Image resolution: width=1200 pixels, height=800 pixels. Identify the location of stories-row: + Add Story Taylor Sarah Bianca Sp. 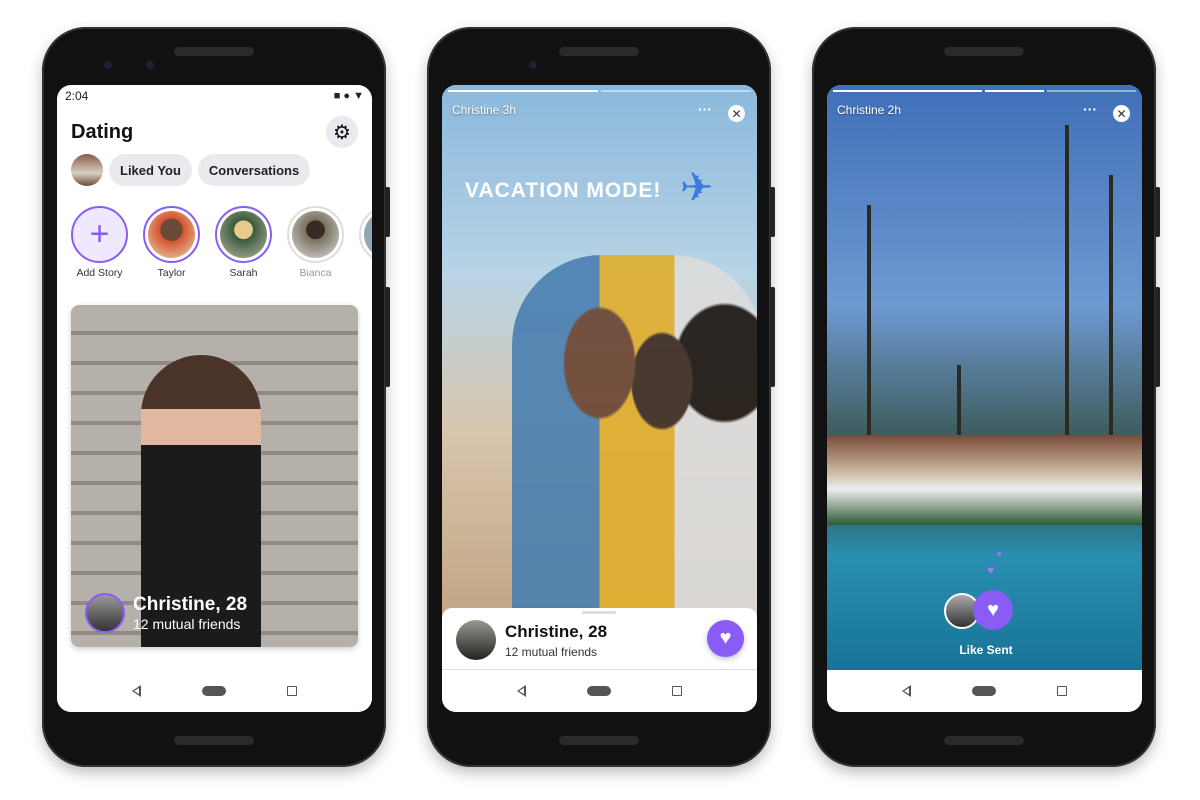
(221, 242).